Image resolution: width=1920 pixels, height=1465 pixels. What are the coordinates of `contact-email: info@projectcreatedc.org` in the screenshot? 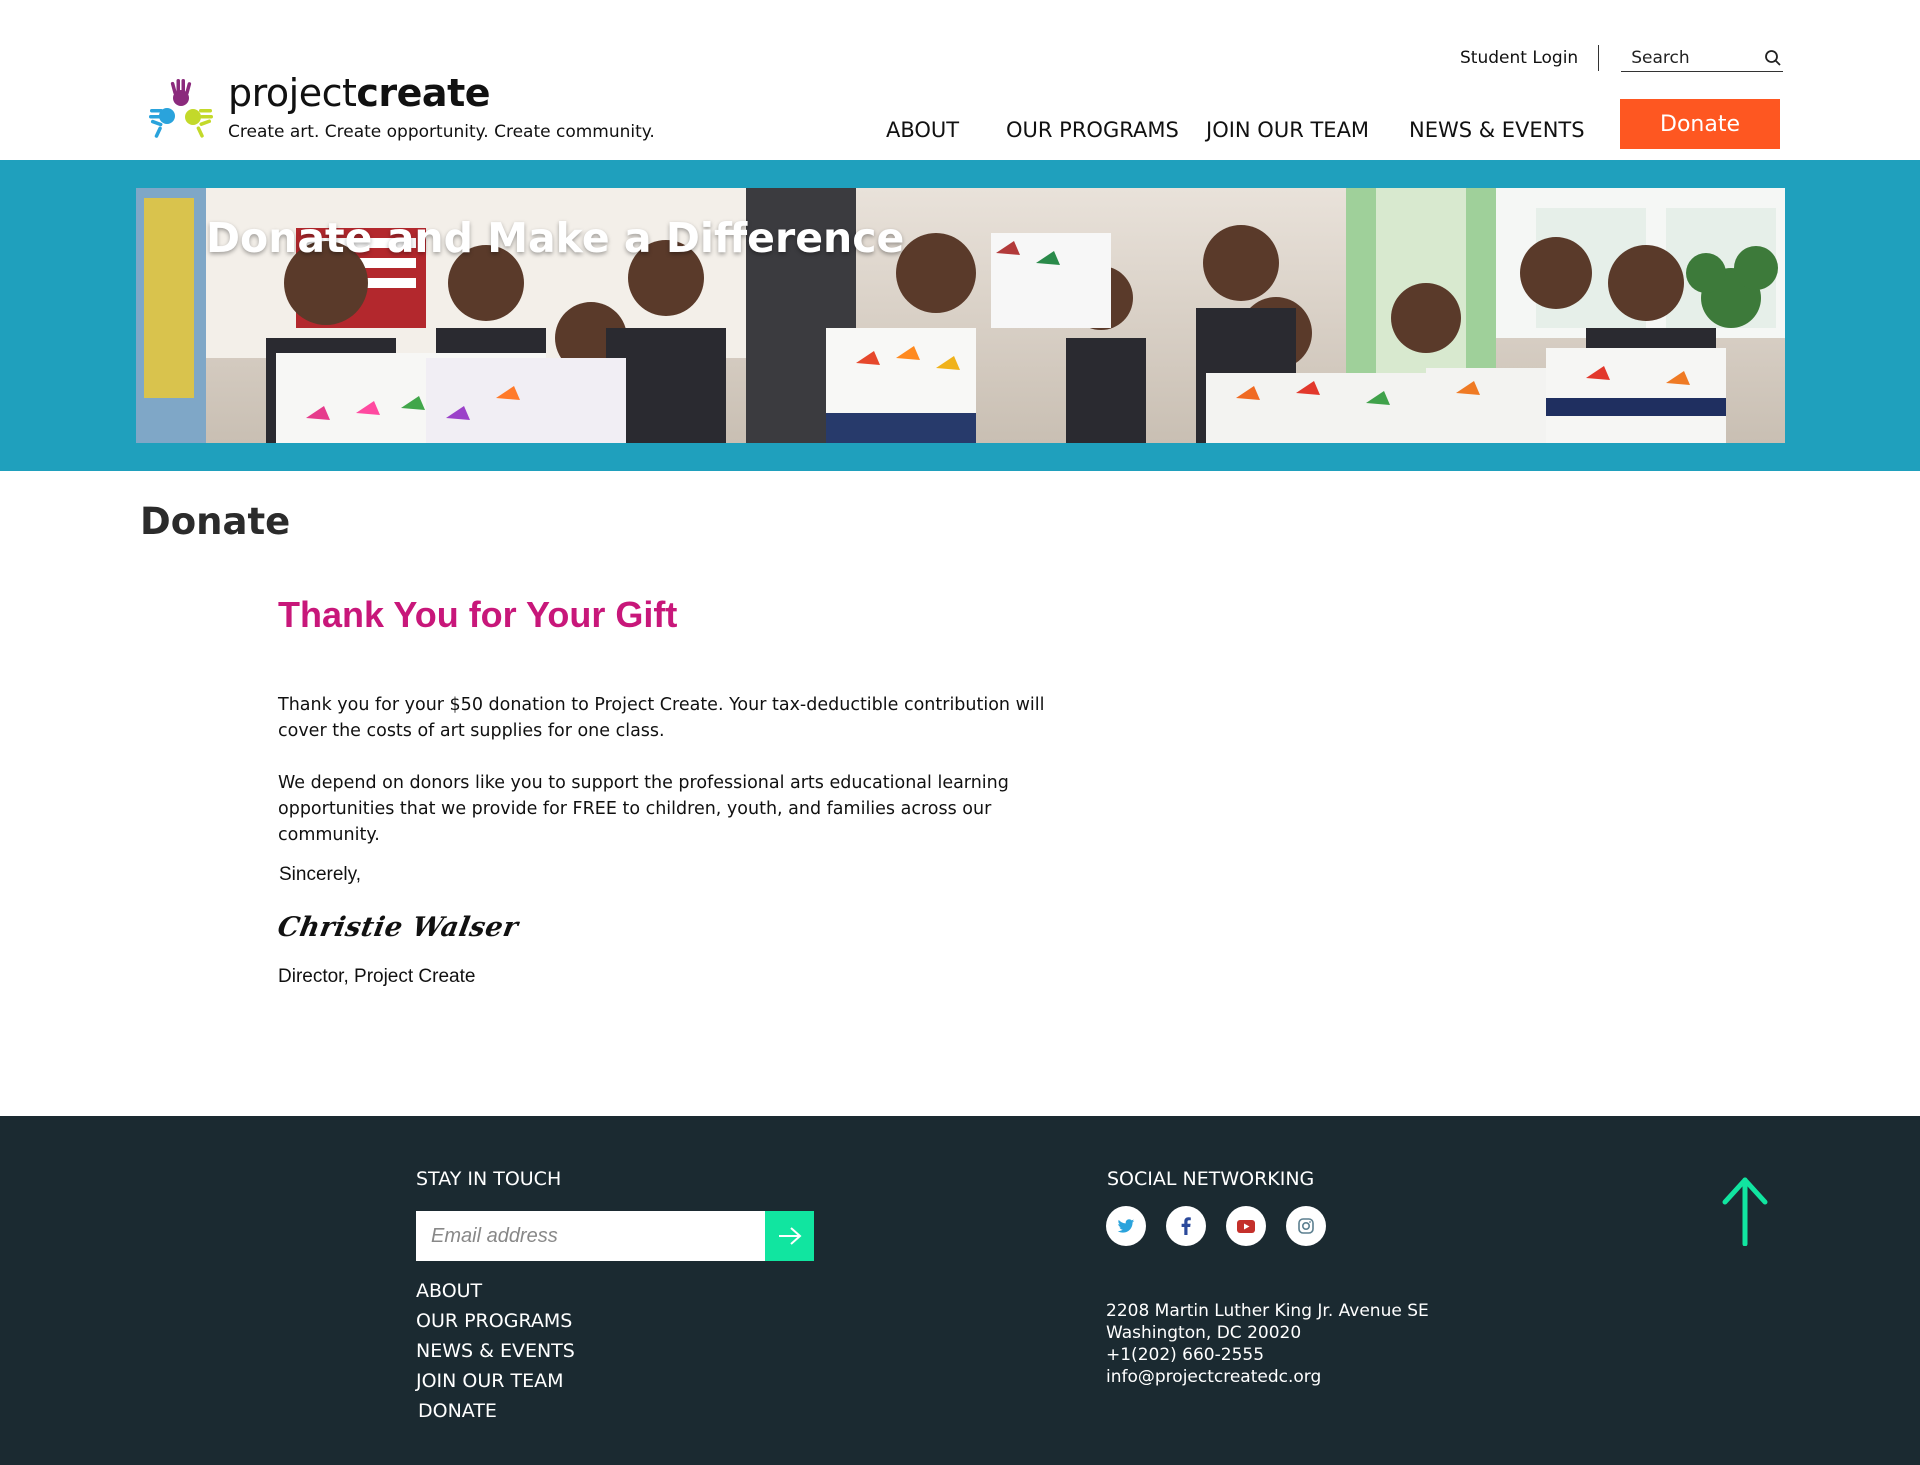 It's located at (1267, 1377).